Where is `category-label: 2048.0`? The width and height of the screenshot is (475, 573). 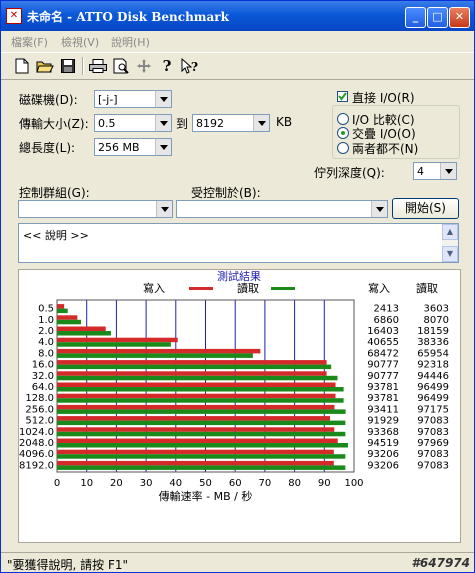
category-label: 2048.0 is located at coordinates (36, 443).